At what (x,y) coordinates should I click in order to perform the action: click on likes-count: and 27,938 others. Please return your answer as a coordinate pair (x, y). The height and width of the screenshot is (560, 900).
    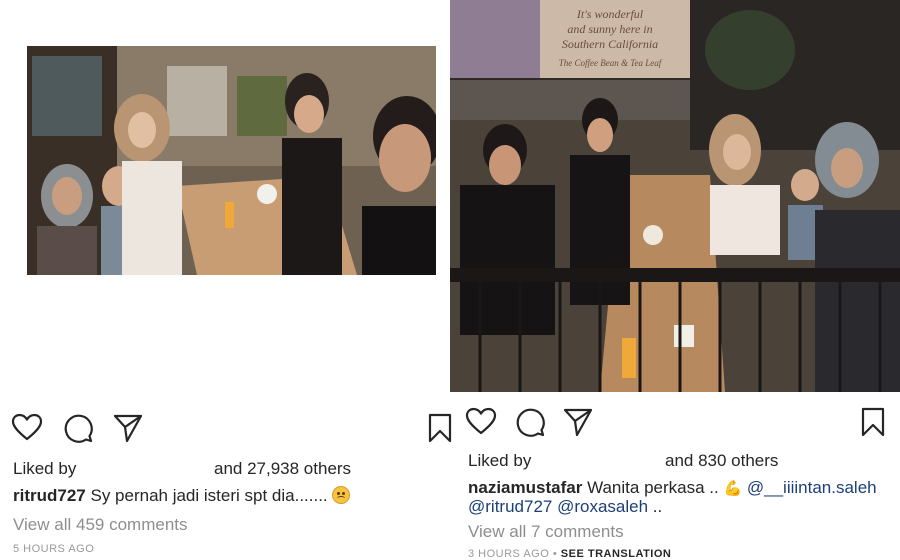
    Looking at the image, I should click on (282, 469).